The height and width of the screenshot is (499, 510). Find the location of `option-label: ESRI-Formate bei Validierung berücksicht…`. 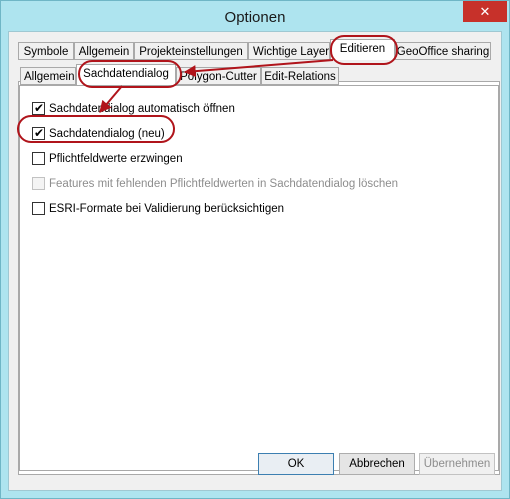

option-label: ESRI-Formate bei Validierung berücksicht… is located at coordinates (167, 209).